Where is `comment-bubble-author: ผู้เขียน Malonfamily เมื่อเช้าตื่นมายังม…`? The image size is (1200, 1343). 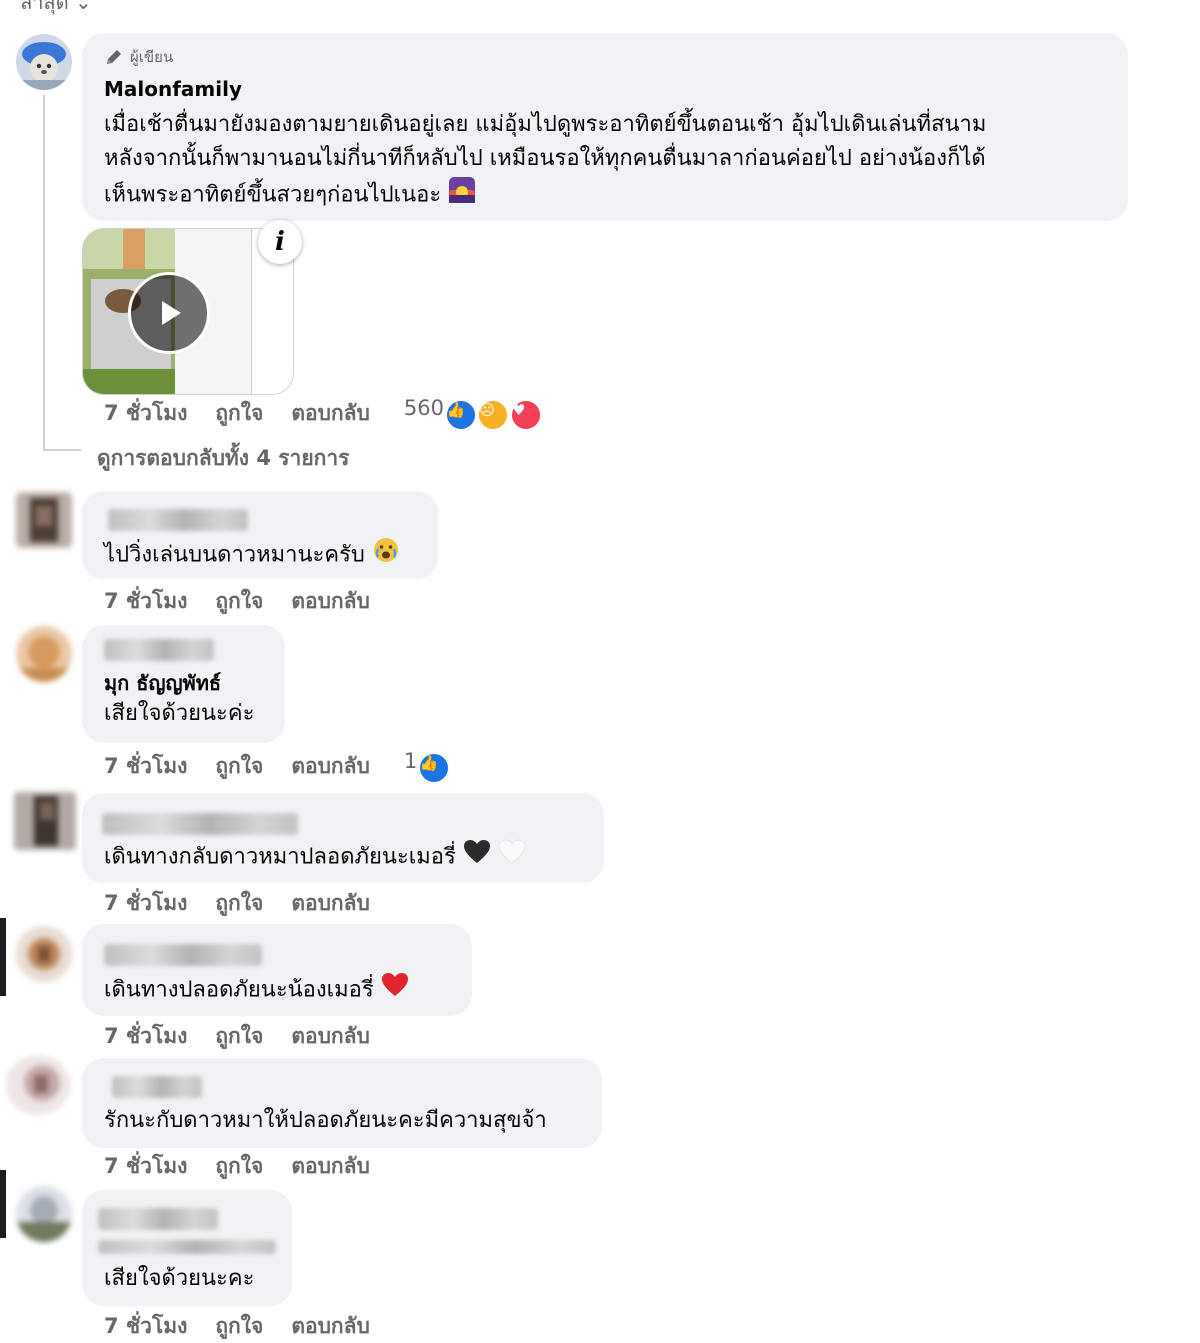
comment-bubble-author: ผู้เขียน Malonfamily เมื่อเช้าตื่นมายังม… is located at coordinates (605, 127).